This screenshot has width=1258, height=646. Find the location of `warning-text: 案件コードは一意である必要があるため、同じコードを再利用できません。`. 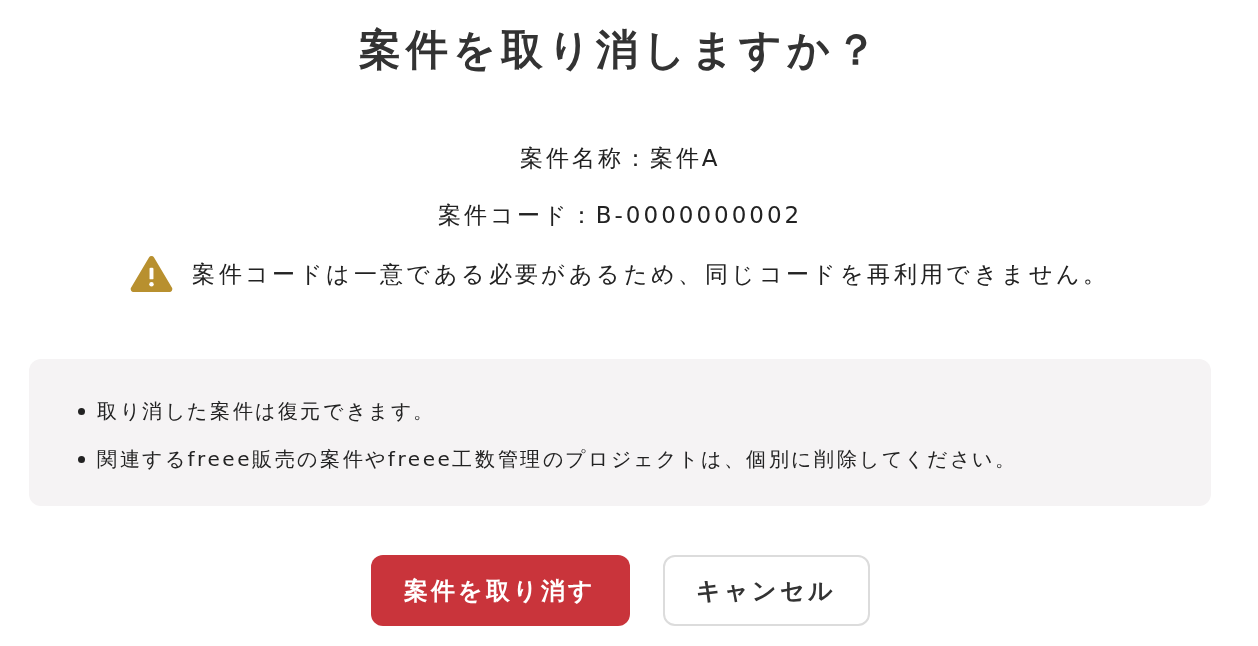

warning-text: 案件コードは一意である必要があるため、同じコードを再利用できません。 is located at coordinates (651, 274).